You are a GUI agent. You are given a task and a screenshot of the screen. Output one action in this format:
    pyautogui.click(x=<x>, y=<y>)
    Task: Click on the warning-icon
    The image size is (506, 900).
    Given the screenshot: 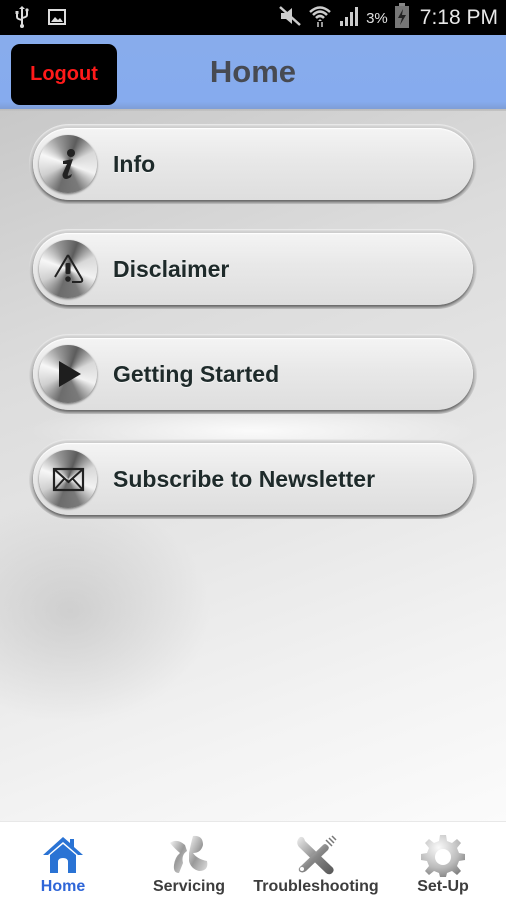 What is the action you would take?
    pyautogui.click(x=68, y=269)
    